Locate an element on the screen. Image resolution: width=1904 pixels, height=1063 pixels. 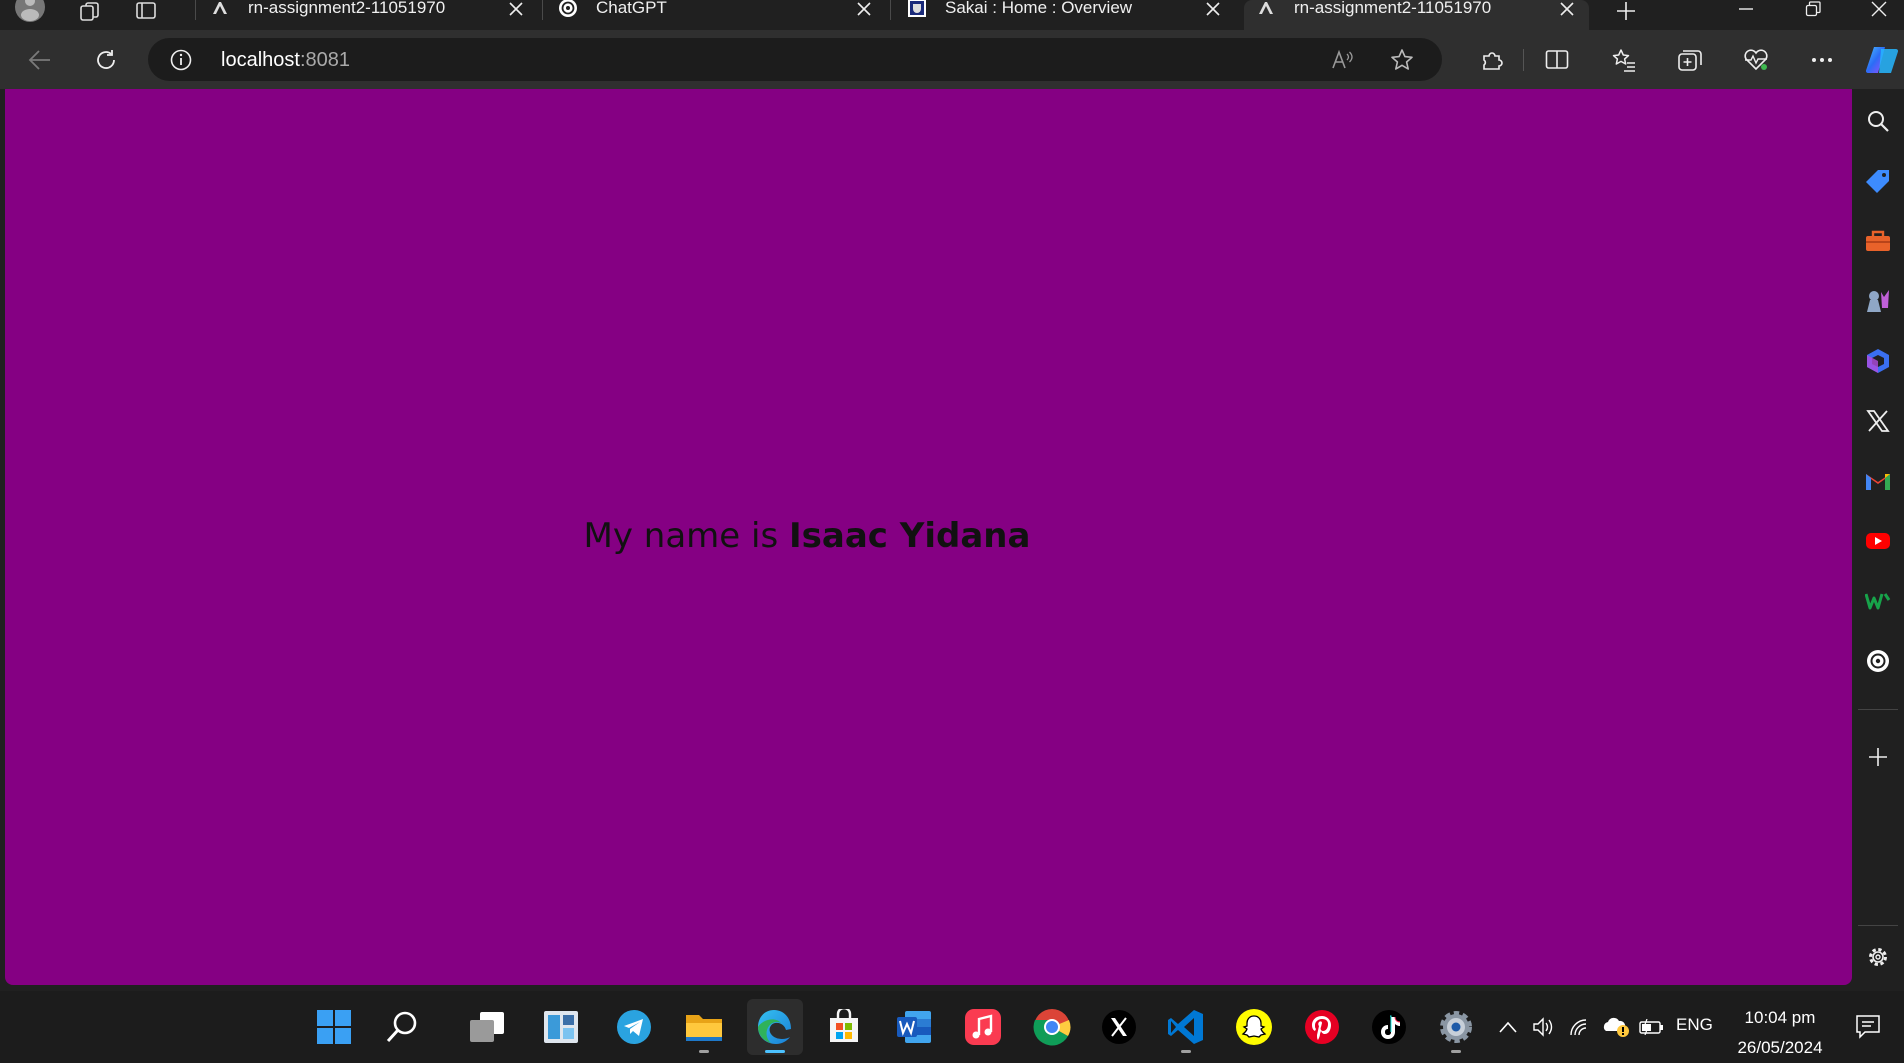
workspaces-button is located at coordinates (90, 12).